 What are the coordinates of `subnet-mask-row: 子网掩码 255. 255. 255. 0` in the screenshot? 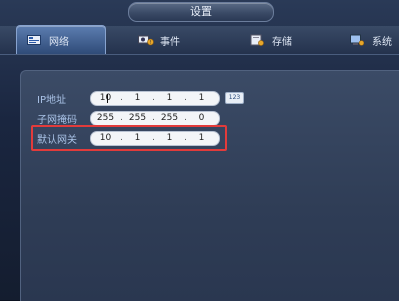 It's located at (128, 118).